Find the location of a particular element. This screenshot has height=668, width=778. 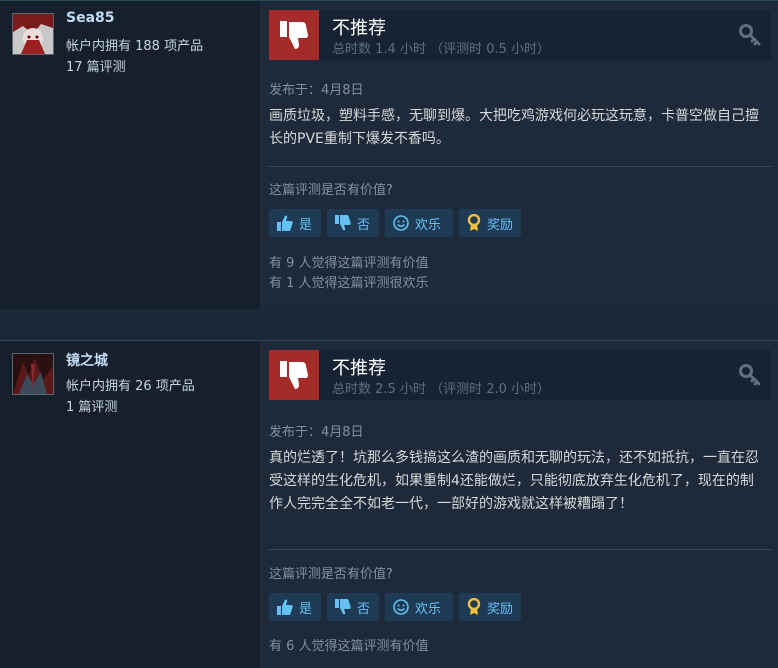

owned-products: 帐户内拥有 26 项产品 is located at coordinates (130, 384).